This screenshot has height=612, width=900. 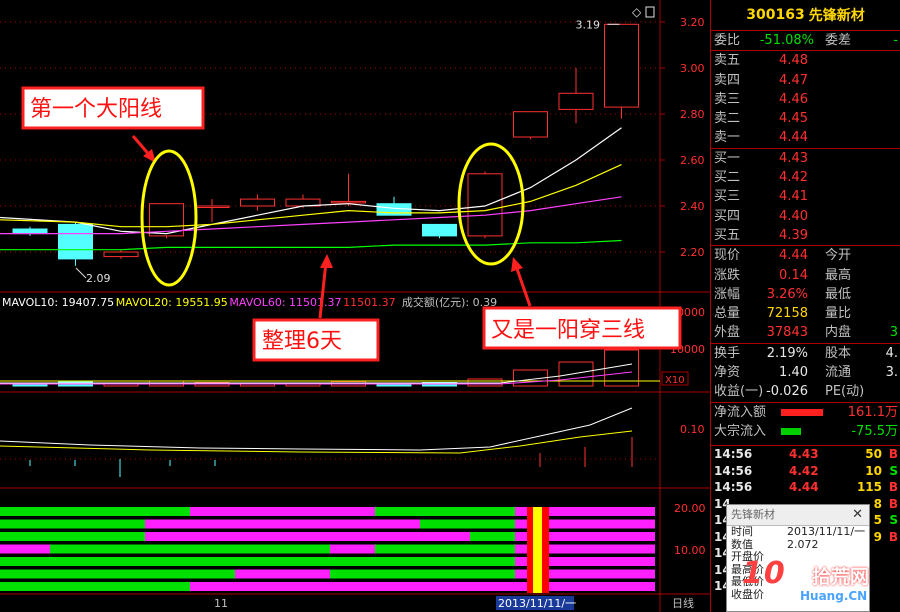 I want to click on stat-label: 现价, so click(x=727, y=256).